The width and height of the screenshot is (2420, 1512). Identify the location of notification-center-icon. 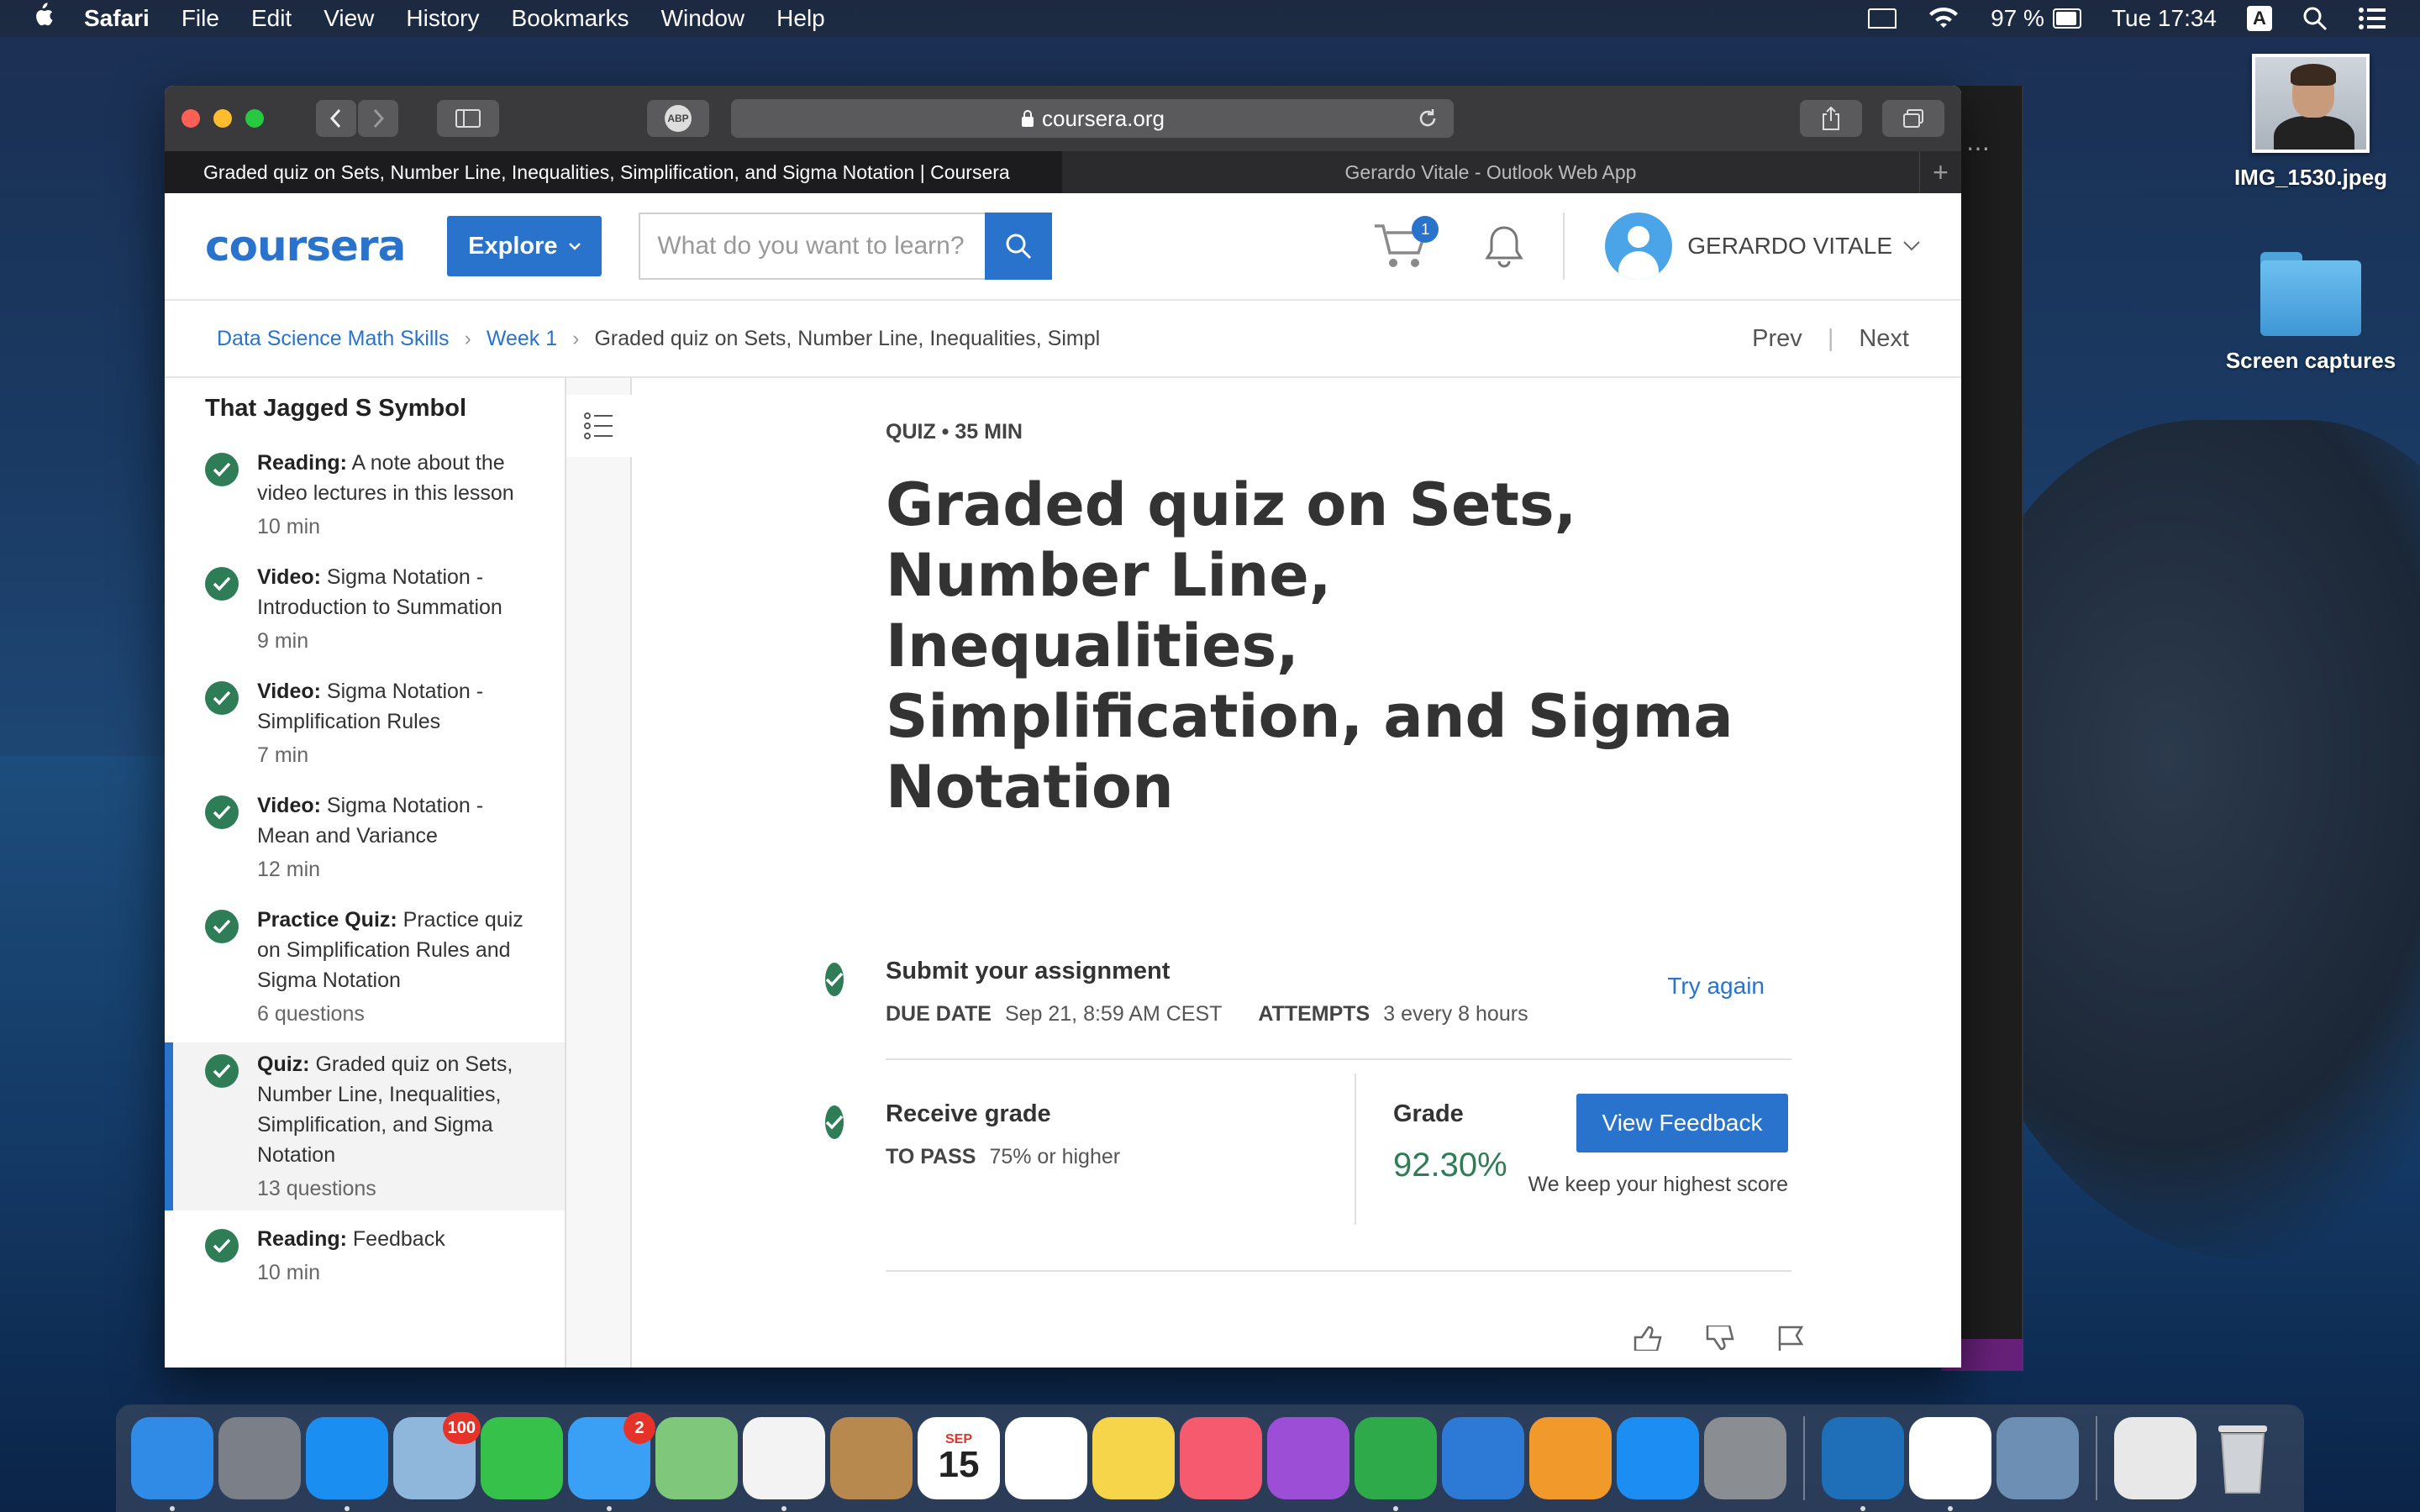
(2372, 18).